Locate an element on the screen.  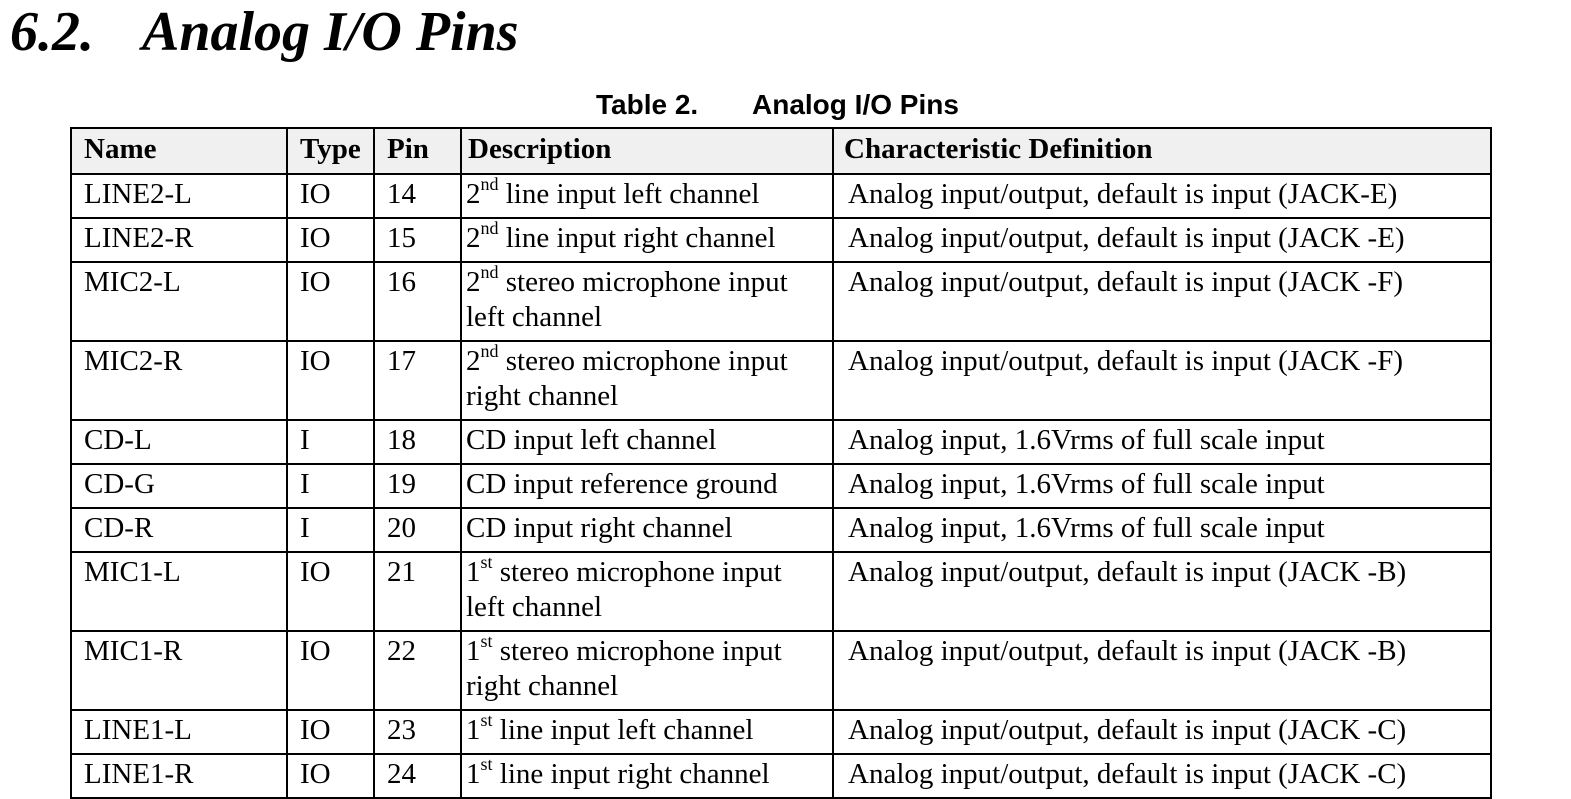
cell-description: CD input right channel is located at coordinates (647, 530).